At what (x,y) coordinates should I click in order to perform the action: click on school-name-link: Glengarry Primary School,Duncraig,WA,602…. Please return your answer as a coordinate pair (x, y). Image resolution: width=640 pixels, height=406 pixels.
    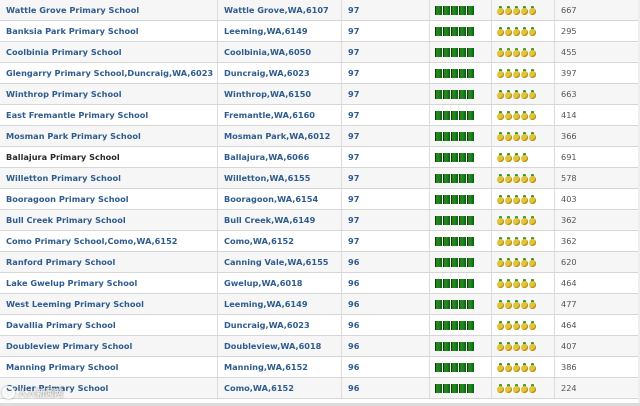
    Looking at the image, I should click on (109, 73).